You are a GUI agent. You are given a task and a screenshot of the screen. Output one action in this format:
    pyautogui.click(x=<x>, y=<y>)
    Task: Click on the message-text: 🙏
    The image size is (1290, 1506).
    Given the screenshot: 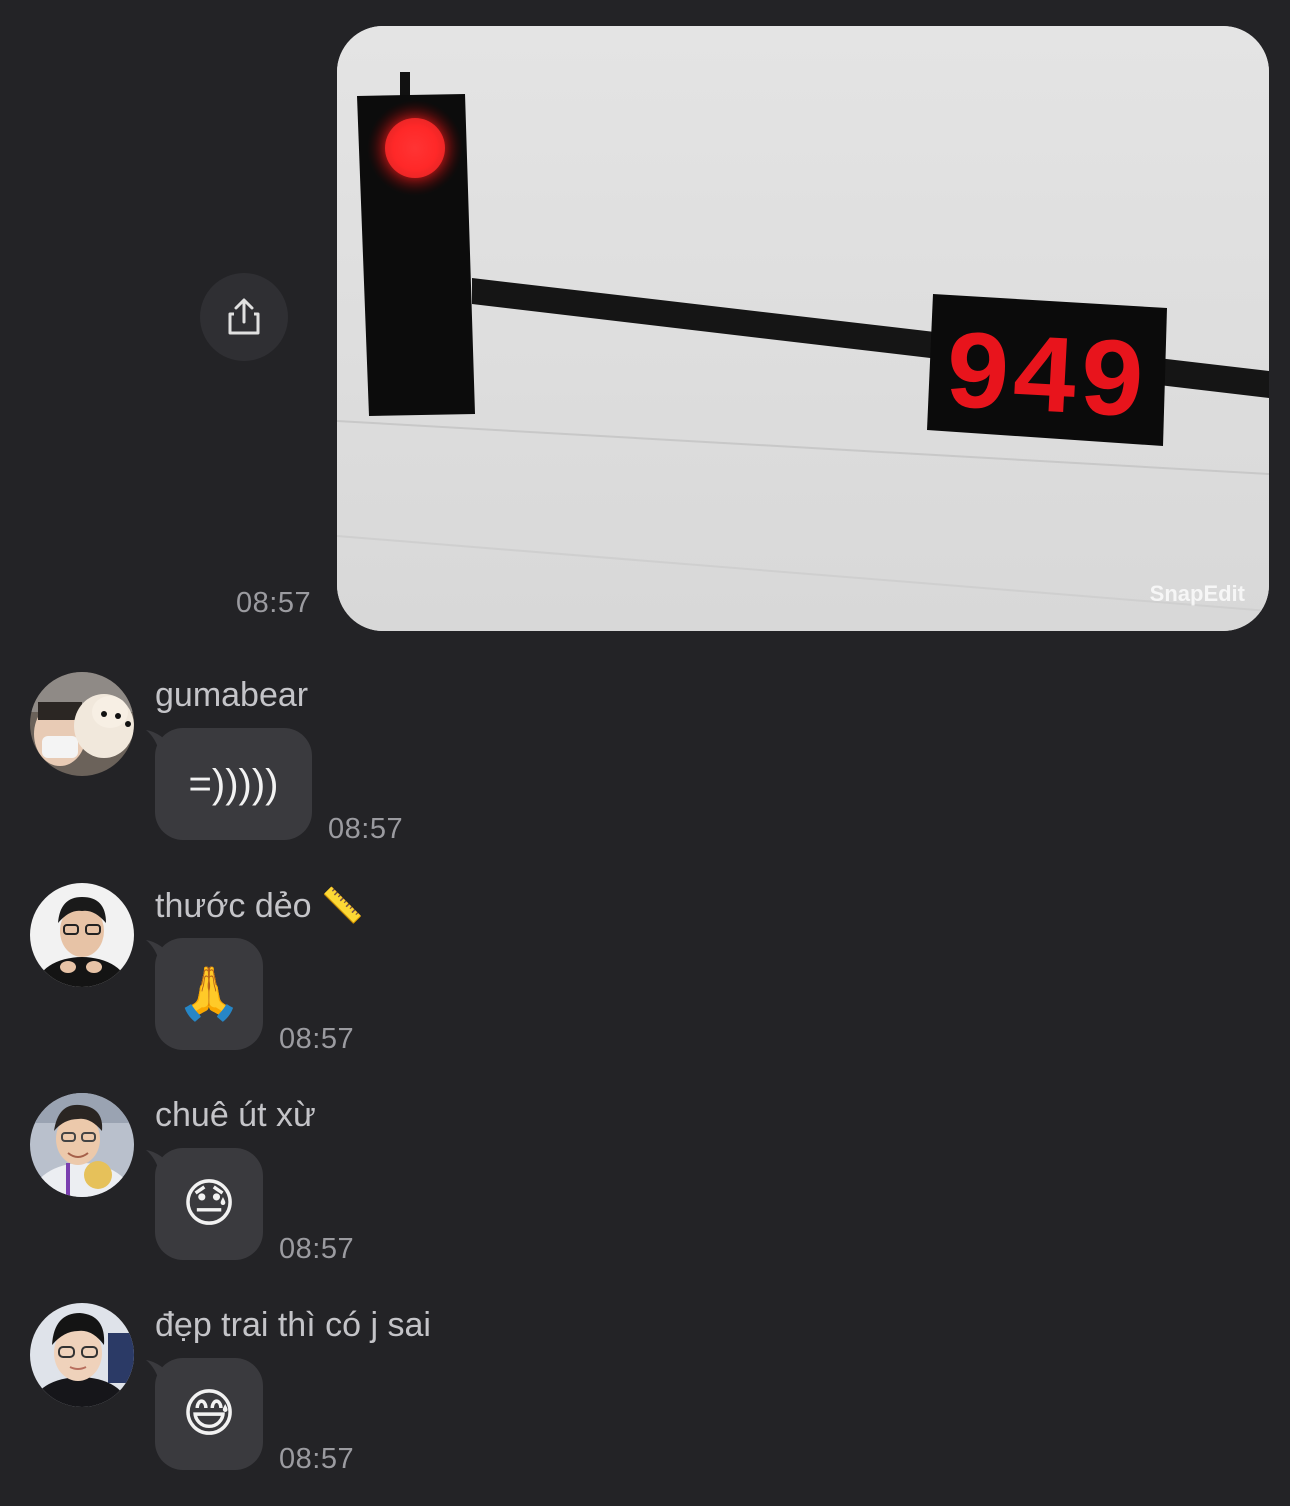 What is the action you would take?
    pyautogui.click(x=209, y=994)
    